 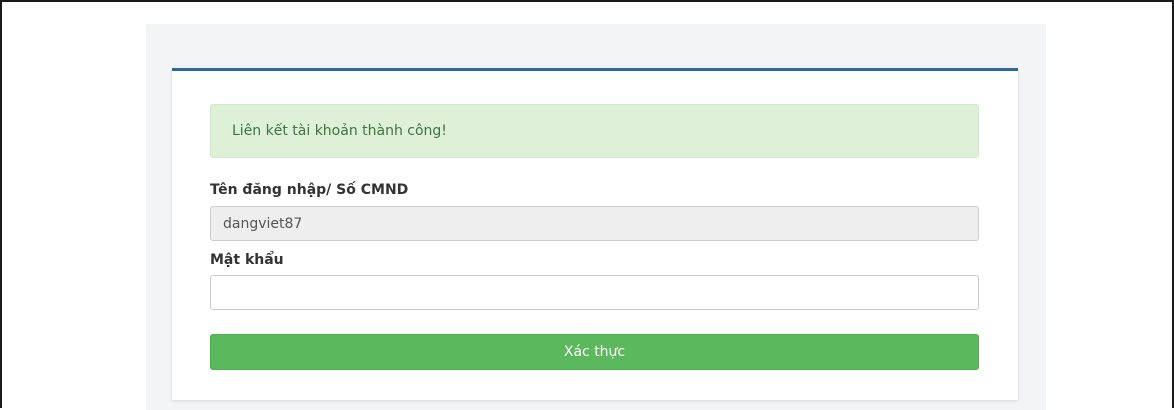 What do you see at coordinates (309, 190) in the screenshot?
I see `username-label: Tên đăng nhập/ Số CMND` at bounding box center [309, 190].